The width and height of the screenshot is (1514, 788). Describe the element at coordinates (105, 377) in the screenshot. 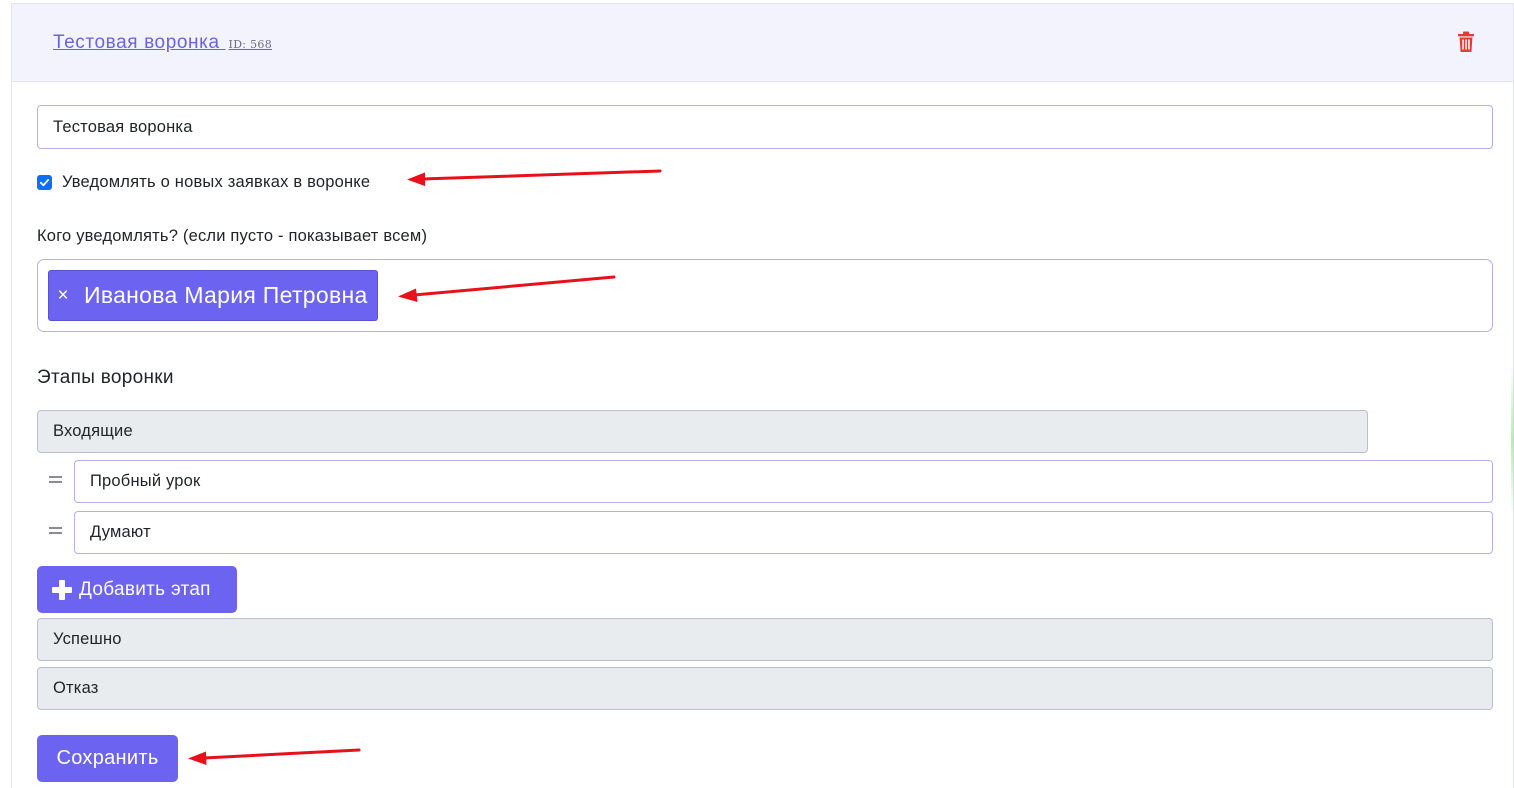

I see `stages-heading: Этапы воронки` at that location.